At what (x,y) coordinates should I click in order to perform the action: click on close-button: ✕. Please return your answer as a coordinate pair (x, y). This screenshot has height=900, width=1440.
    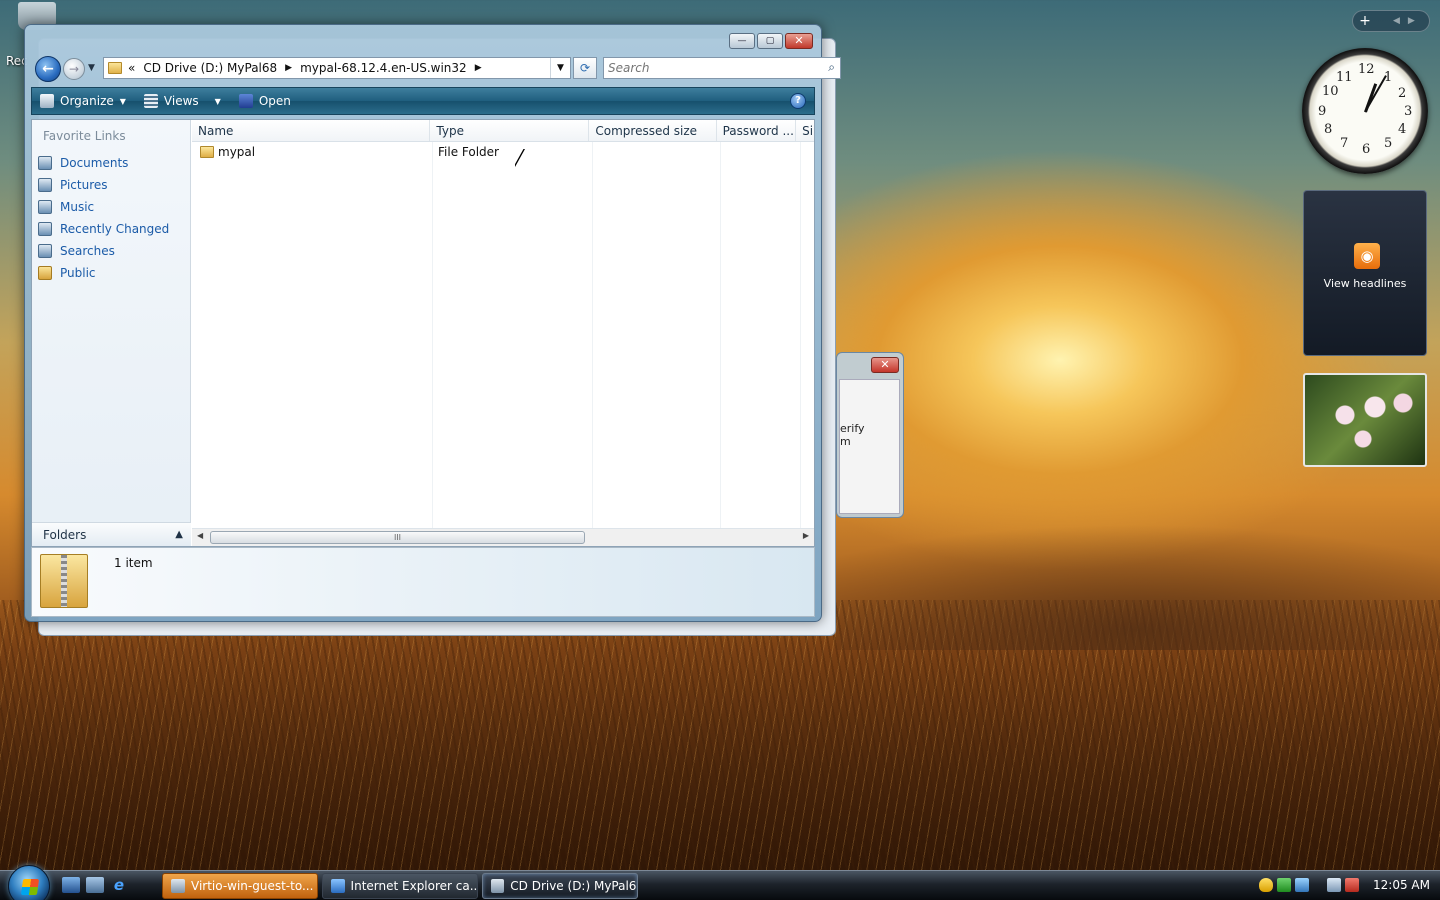
    Looking at the image, I should click on (799, 41).